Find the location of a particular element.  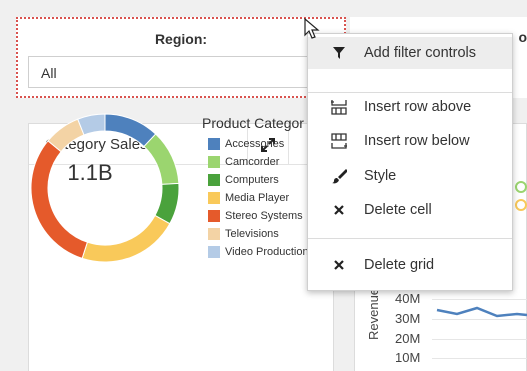

legend-item: Accessories is located at coordinates (258, 144).